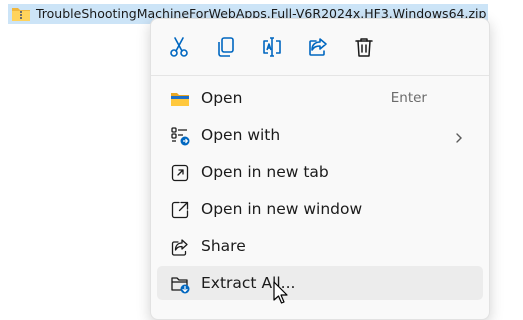  What do you see at coordinates (222, 98) in the screenshot?
I see `menu-item-label: Open` at bounding box center [222, 98].